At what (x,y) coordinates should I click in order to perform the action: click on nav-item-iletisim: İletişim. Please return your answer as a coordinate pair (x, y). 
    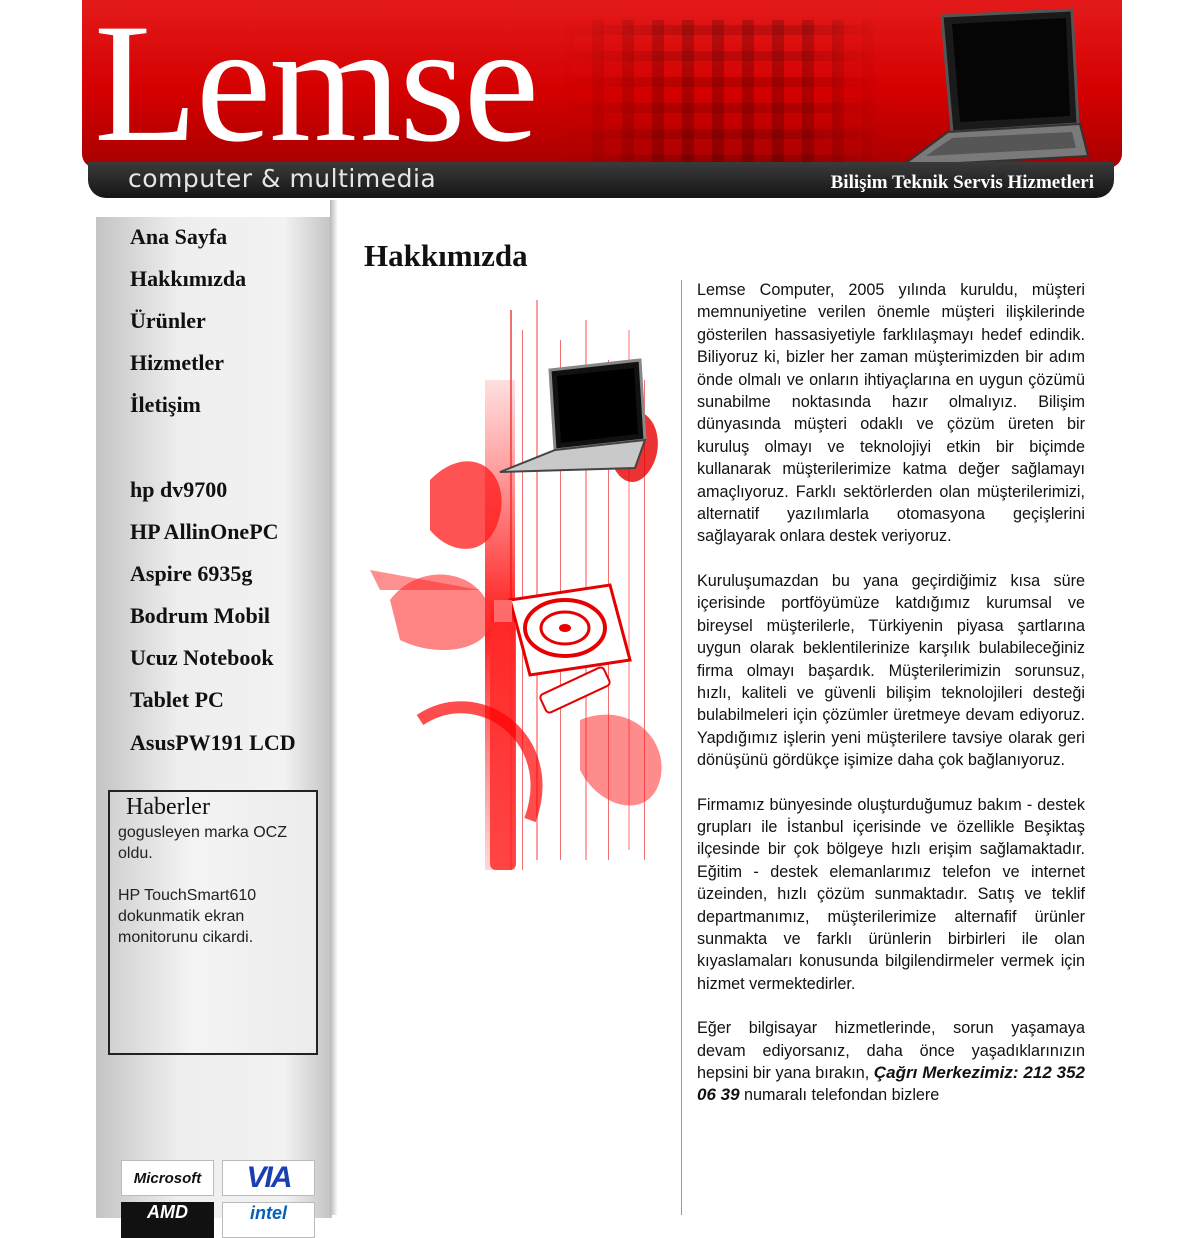
    Looking at the image, I should click on (165, 405).